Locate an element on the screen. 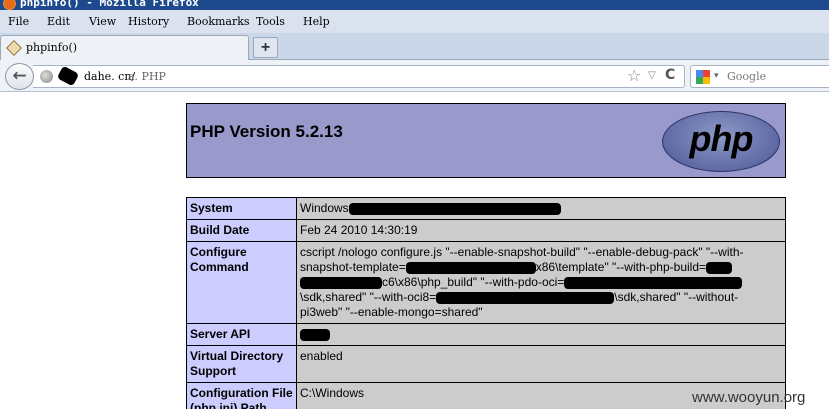  configure-line: c6\x86\php_build" "--with-pdo-oci= is located at coordinates (541, 282).